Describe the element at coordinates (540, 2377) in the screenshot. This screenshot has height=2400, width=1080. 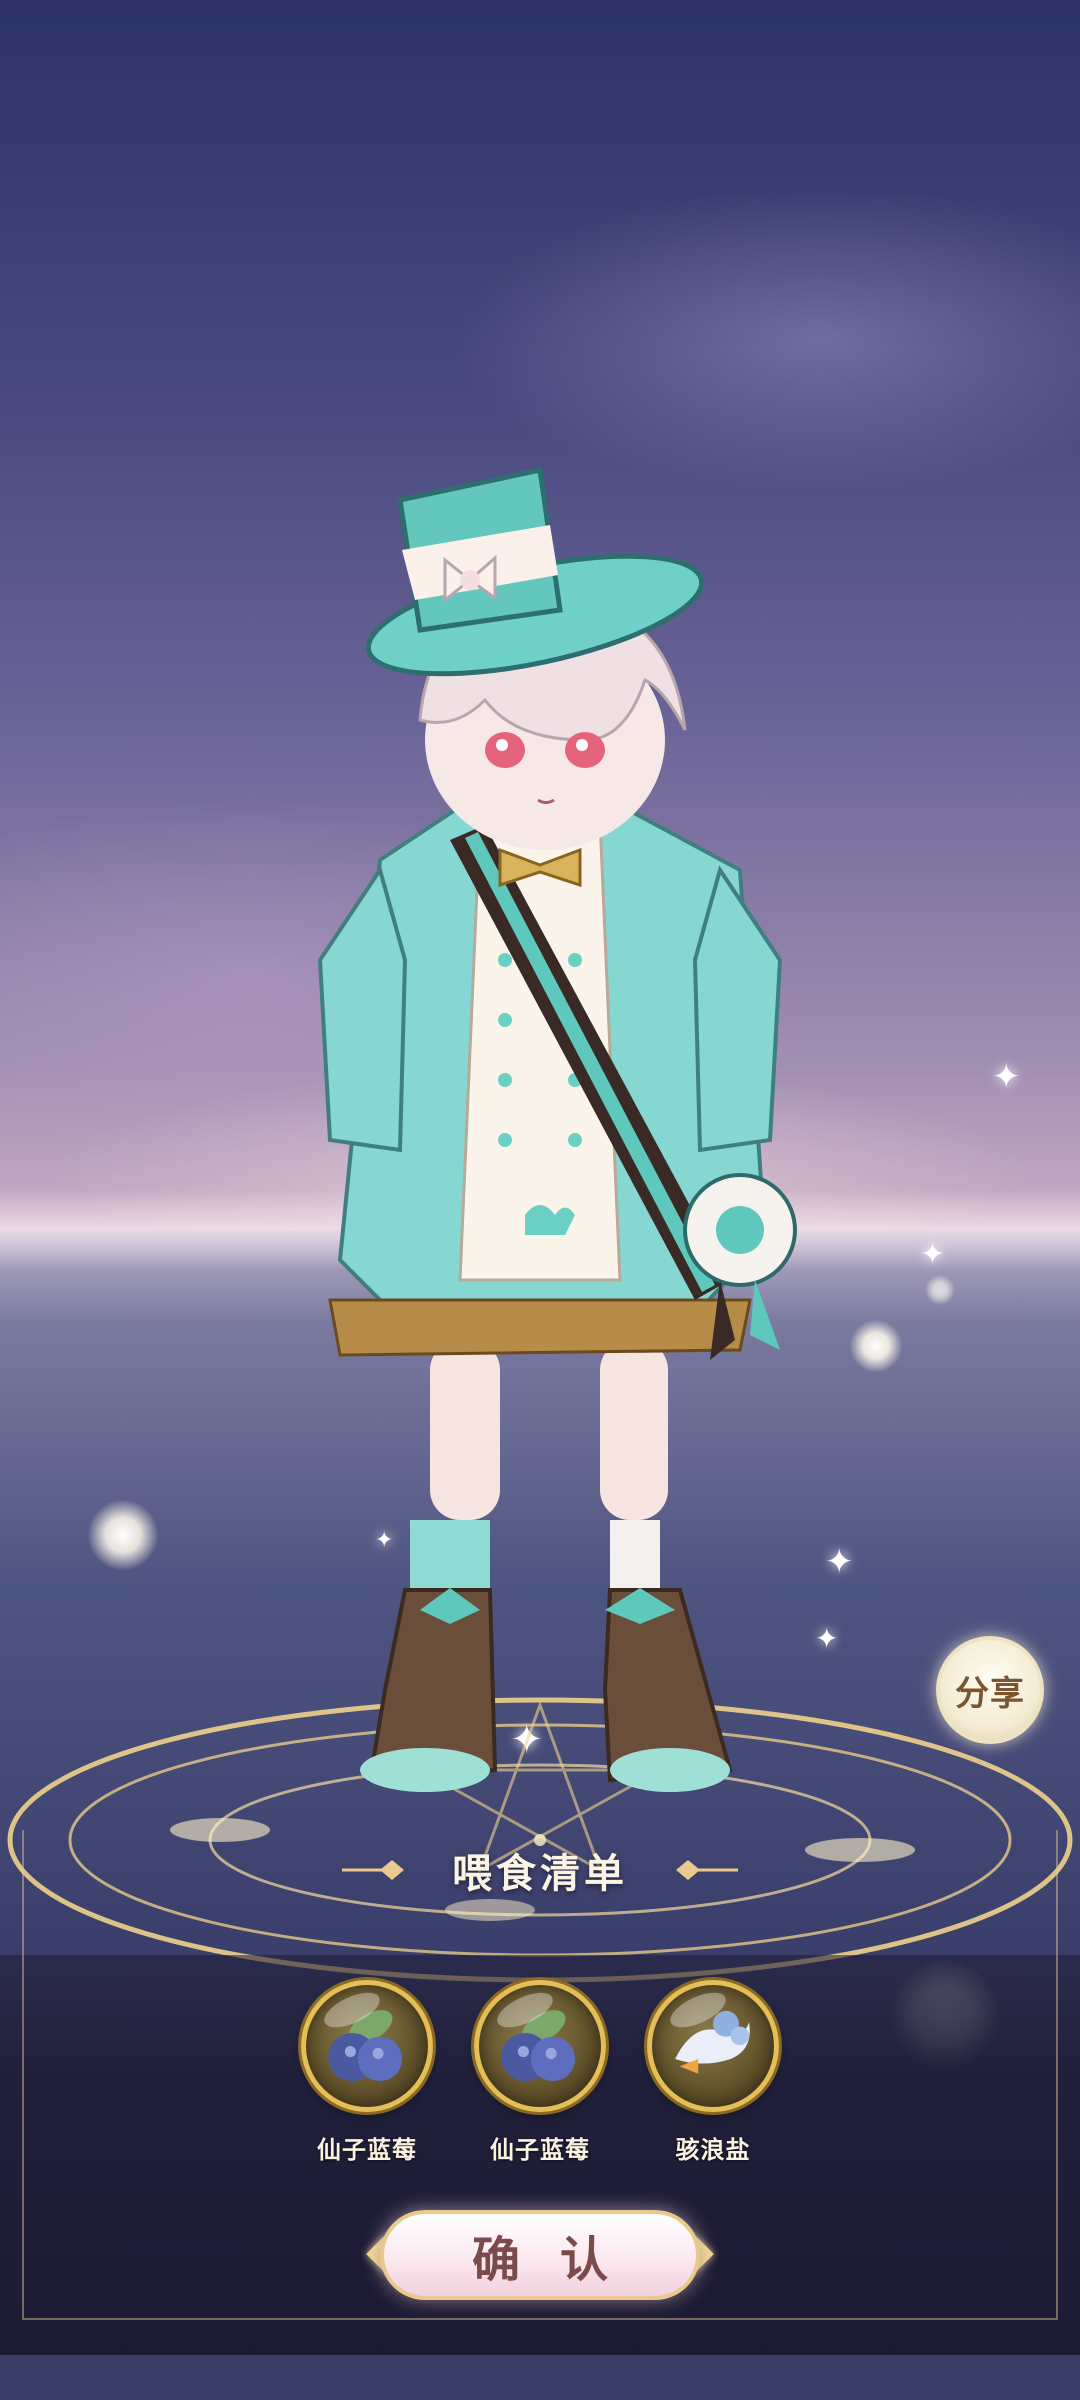
I see `bottom-strip` at that location.